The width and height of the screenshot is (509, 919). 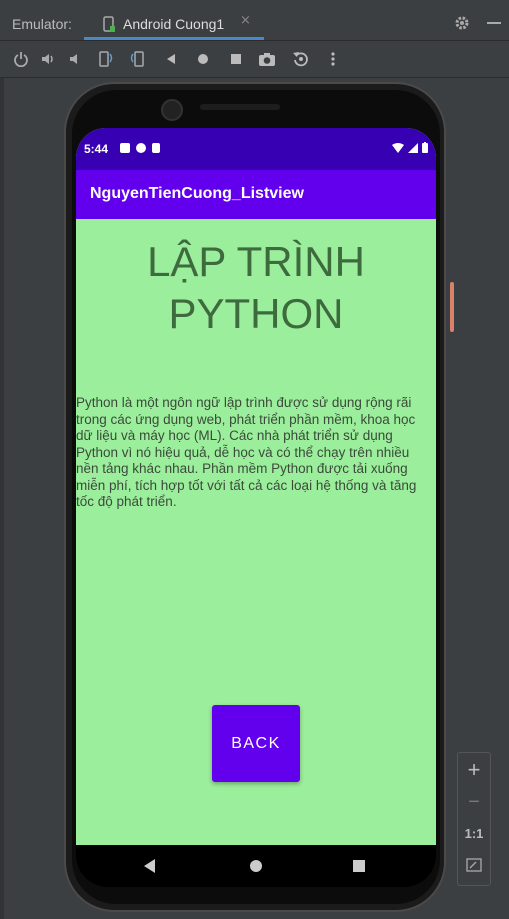 I want to click on nav-overview-icon, so click(x=359, y=866).